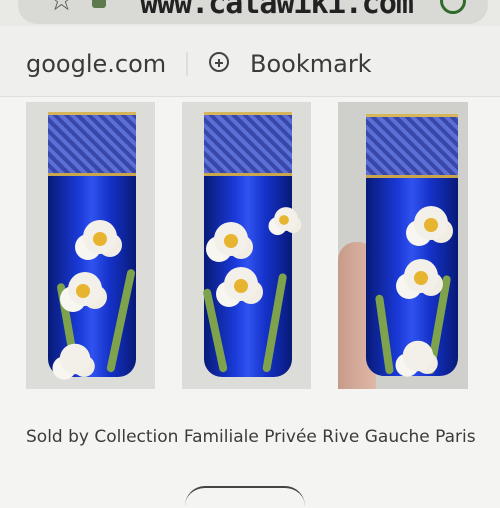 This screenshot has width=500, height=508. I want to click on source-bar: google.com Bookmark, so click(250, 61).